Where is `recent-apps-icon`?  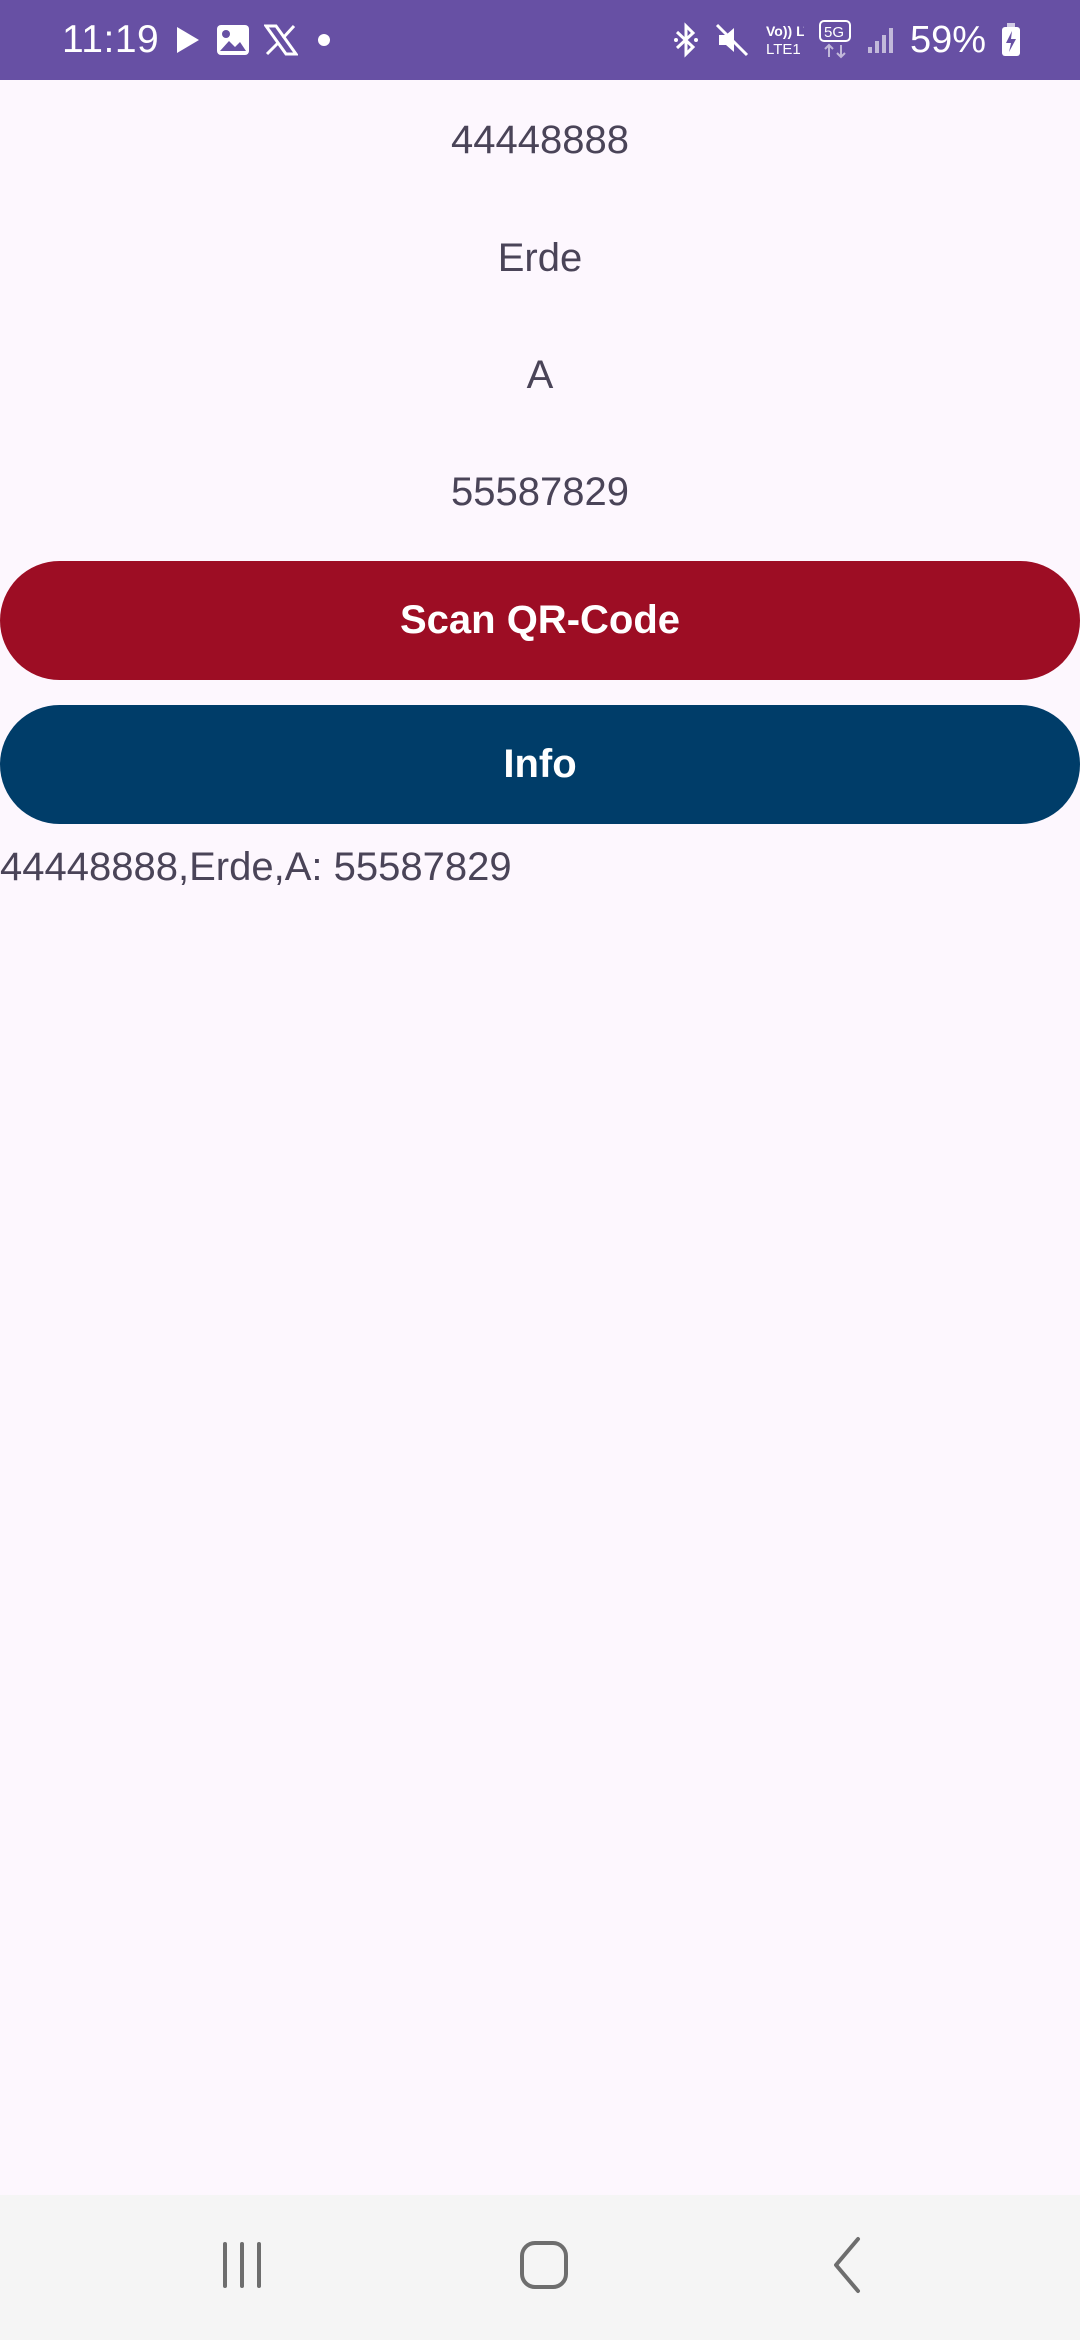
recent-apps-icon is located at coordinates (242, 2267).